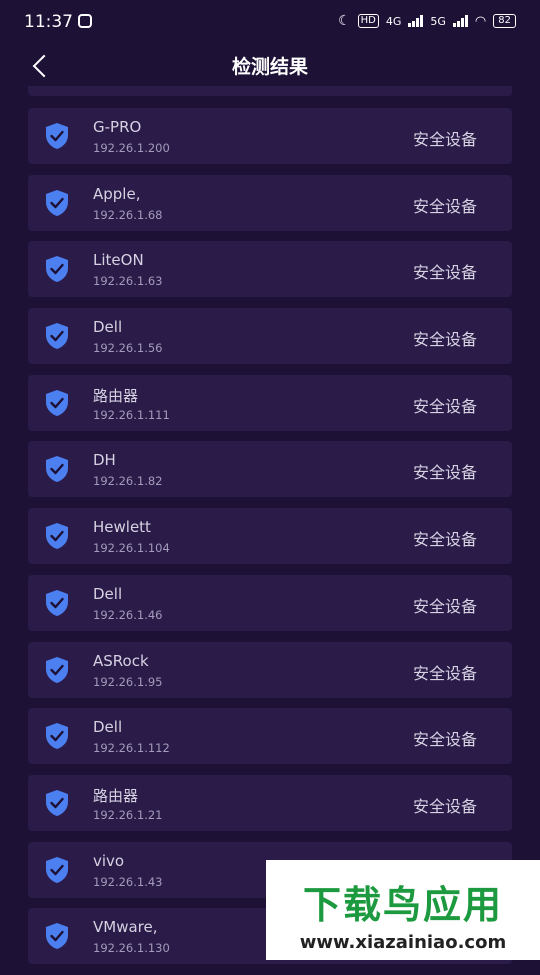  I want to click on device-ip: 192.26.1.21, so click(128, 814).